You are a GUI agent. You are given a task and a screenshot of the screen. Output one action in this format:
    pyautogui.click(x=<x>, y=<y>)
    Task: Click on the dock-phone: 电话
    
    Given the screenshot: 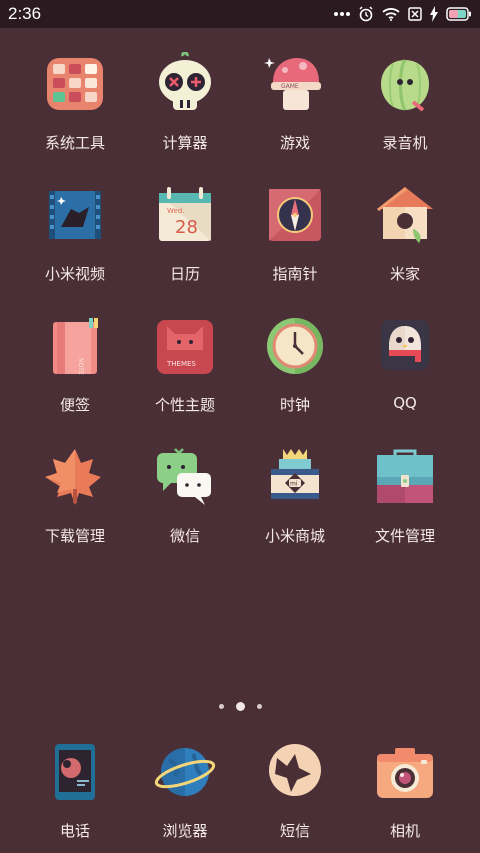 What is the action you would take?
    pyautogui.click(x=75, y=788)
    